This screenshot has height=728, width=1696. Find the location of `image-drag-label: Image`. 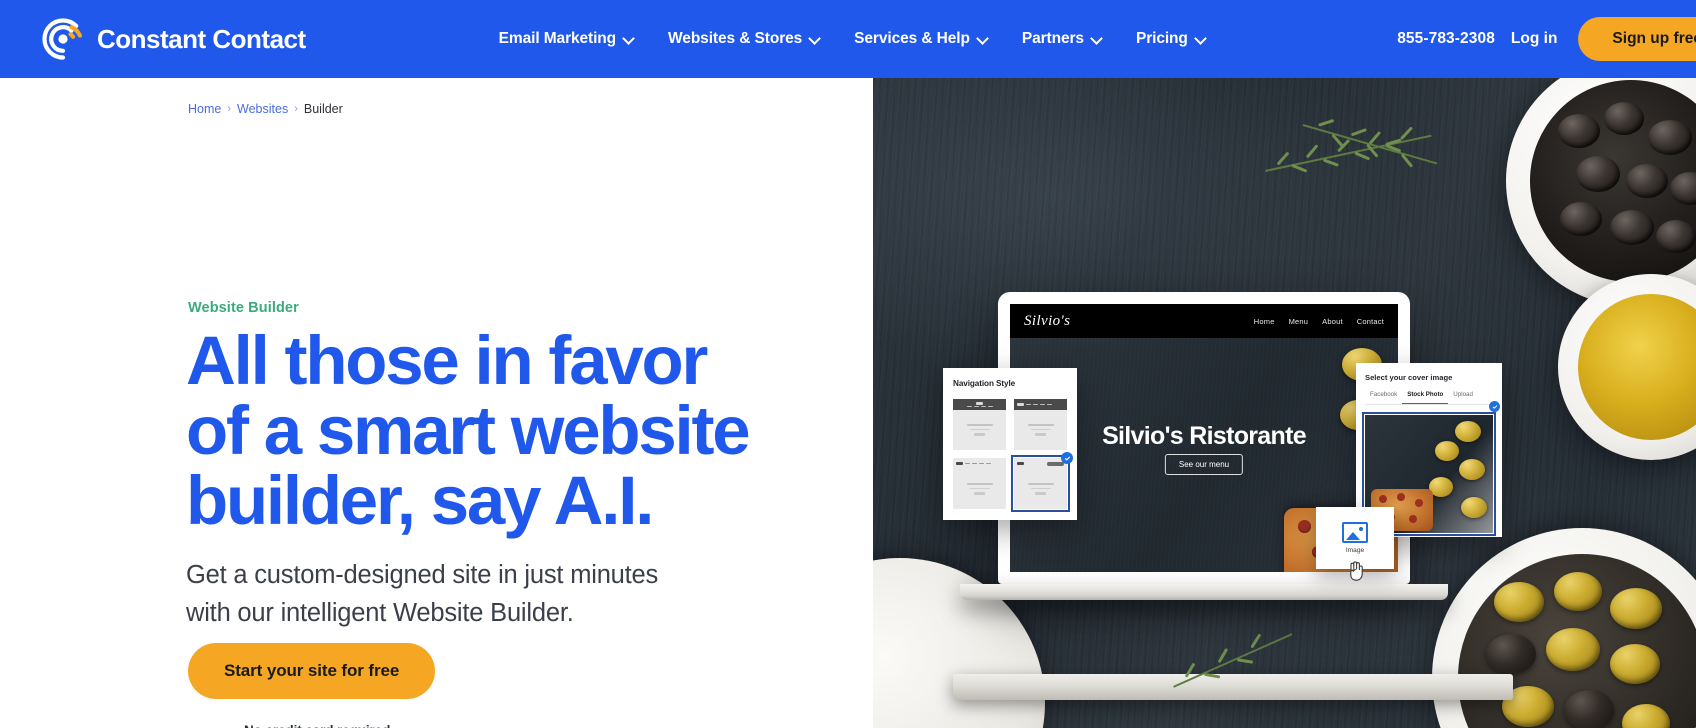

image-drag-label: Image is located at coordinates (1355, 550).